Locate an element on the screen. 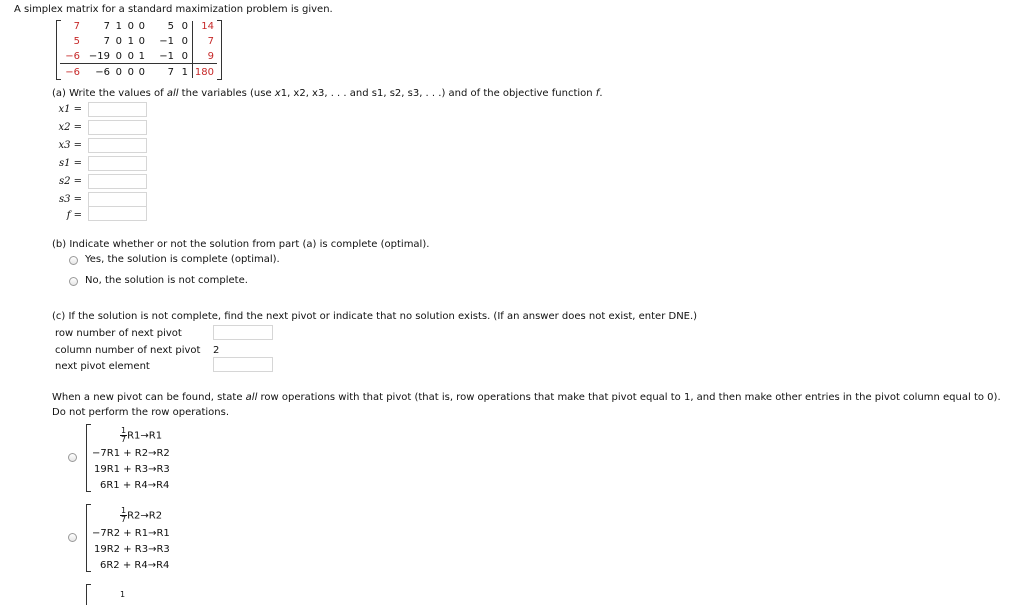 The height and width of the screenshot is (605, 1024). row-ops-choice-2-radio is located at coordinates (72, 537).